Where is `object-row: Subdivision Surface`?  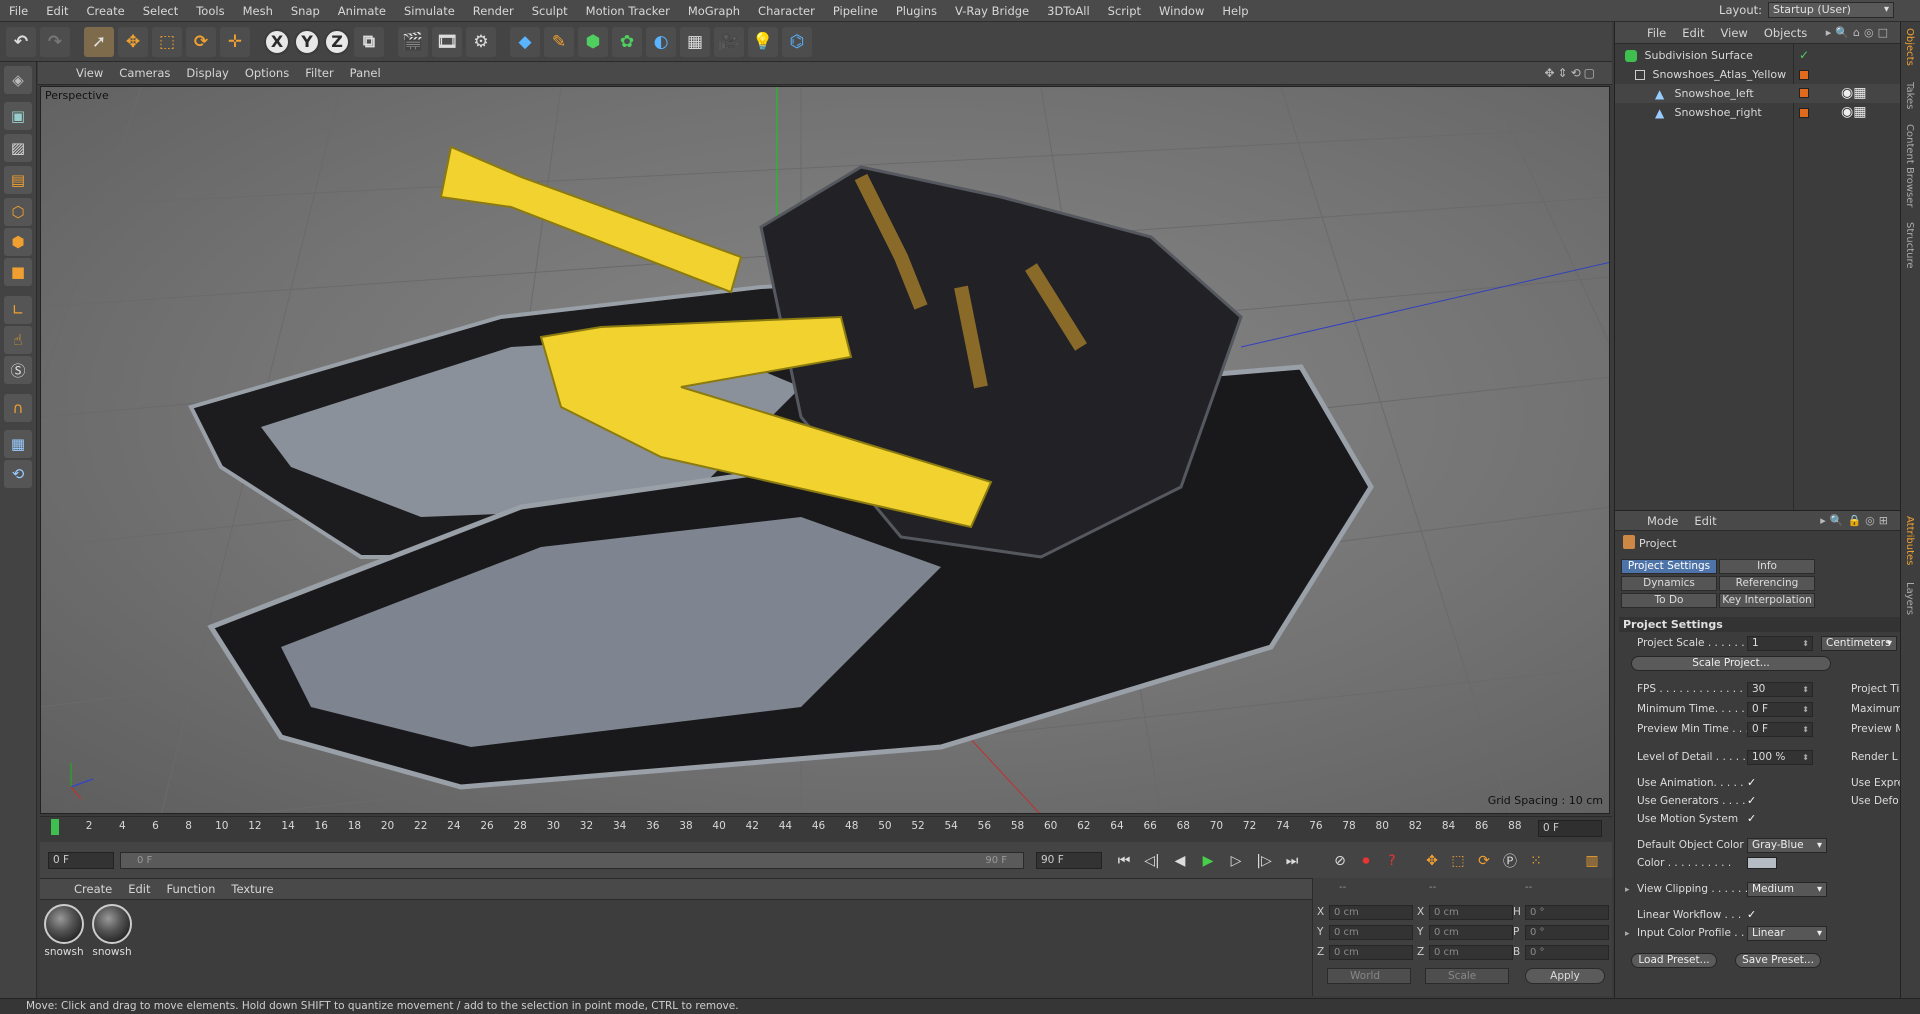 object-row: Subdivision Surface is located at coordinates (1758, 55).